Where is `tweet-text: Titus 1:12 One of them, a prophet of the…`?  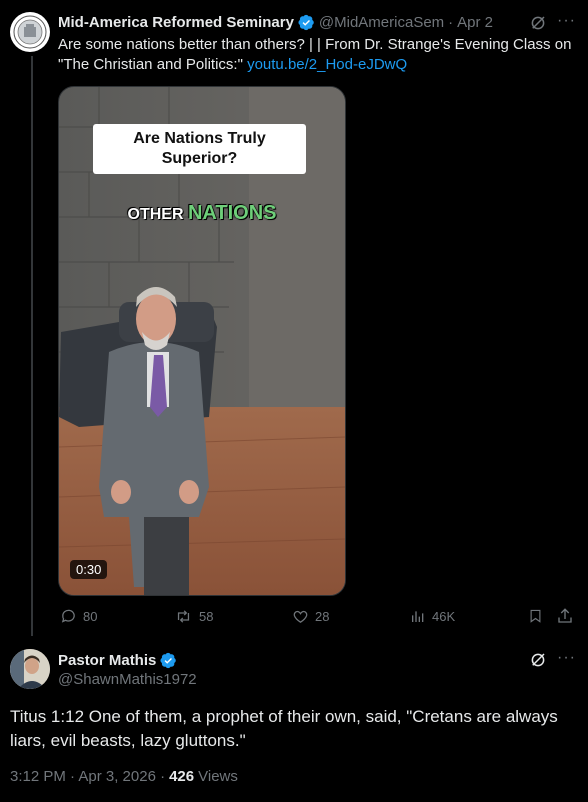 tweet-text: Titus 1:12 One of them, a prophet of the… is located at coordinates (284, 728).